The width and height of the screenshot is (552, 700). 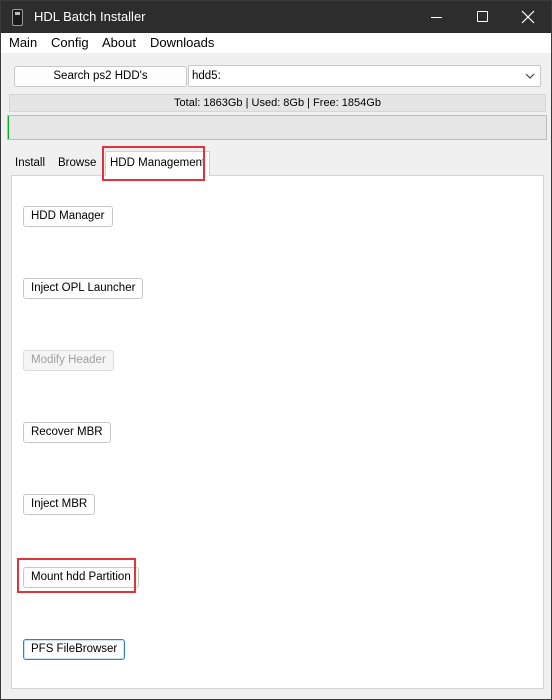 I want to click on progress-bar, so click(x=277, y=127).